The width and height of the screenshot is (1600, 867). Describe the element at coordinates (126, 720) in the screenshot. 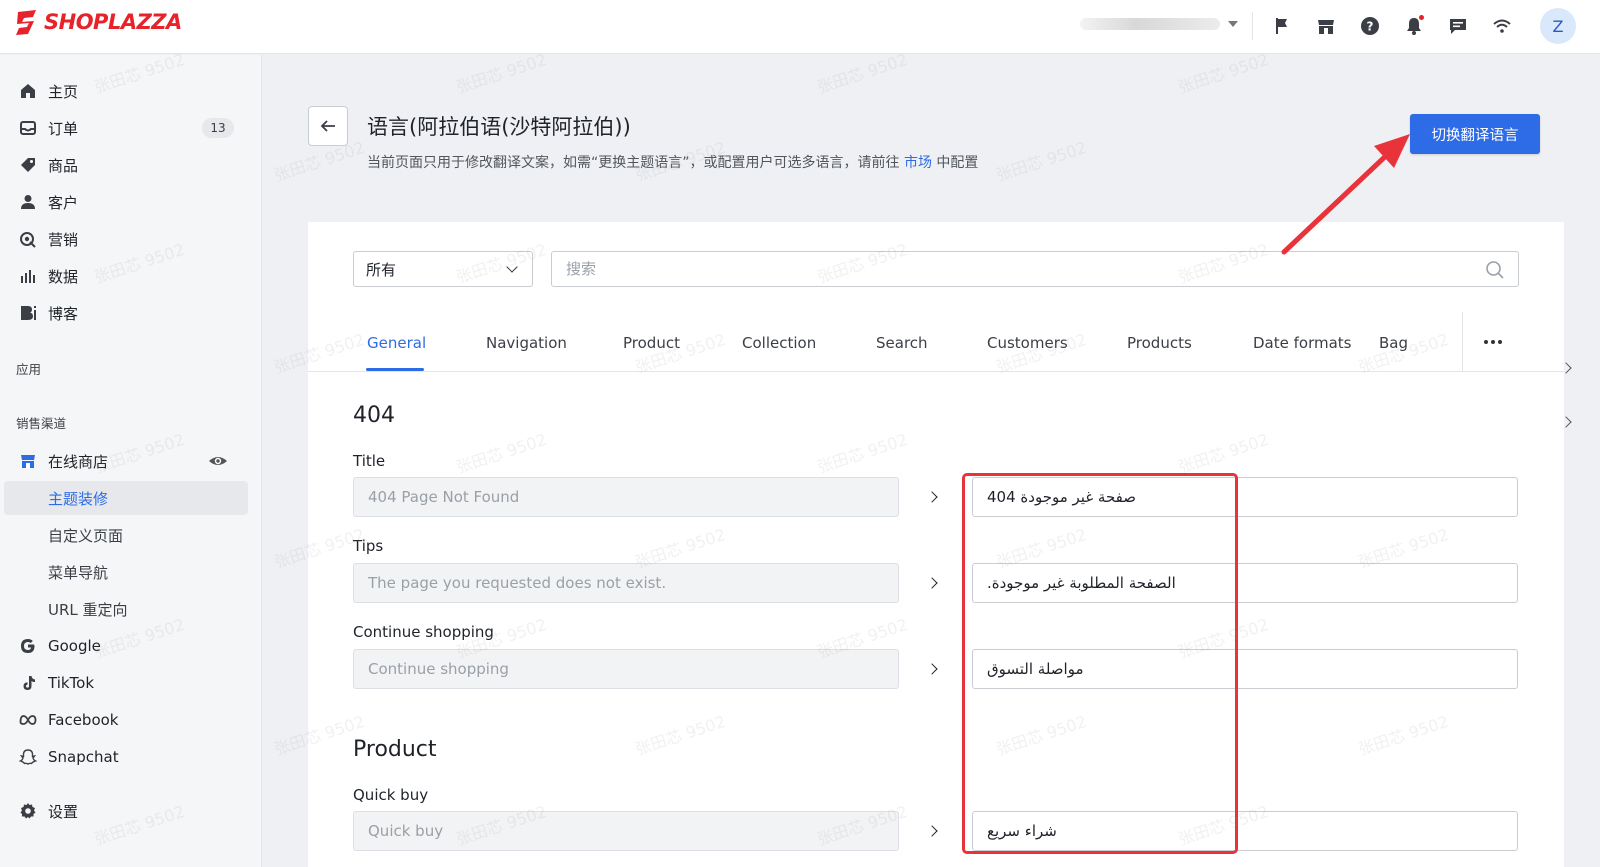

I see `sidebar-item-facebook: Facebook` at that location.